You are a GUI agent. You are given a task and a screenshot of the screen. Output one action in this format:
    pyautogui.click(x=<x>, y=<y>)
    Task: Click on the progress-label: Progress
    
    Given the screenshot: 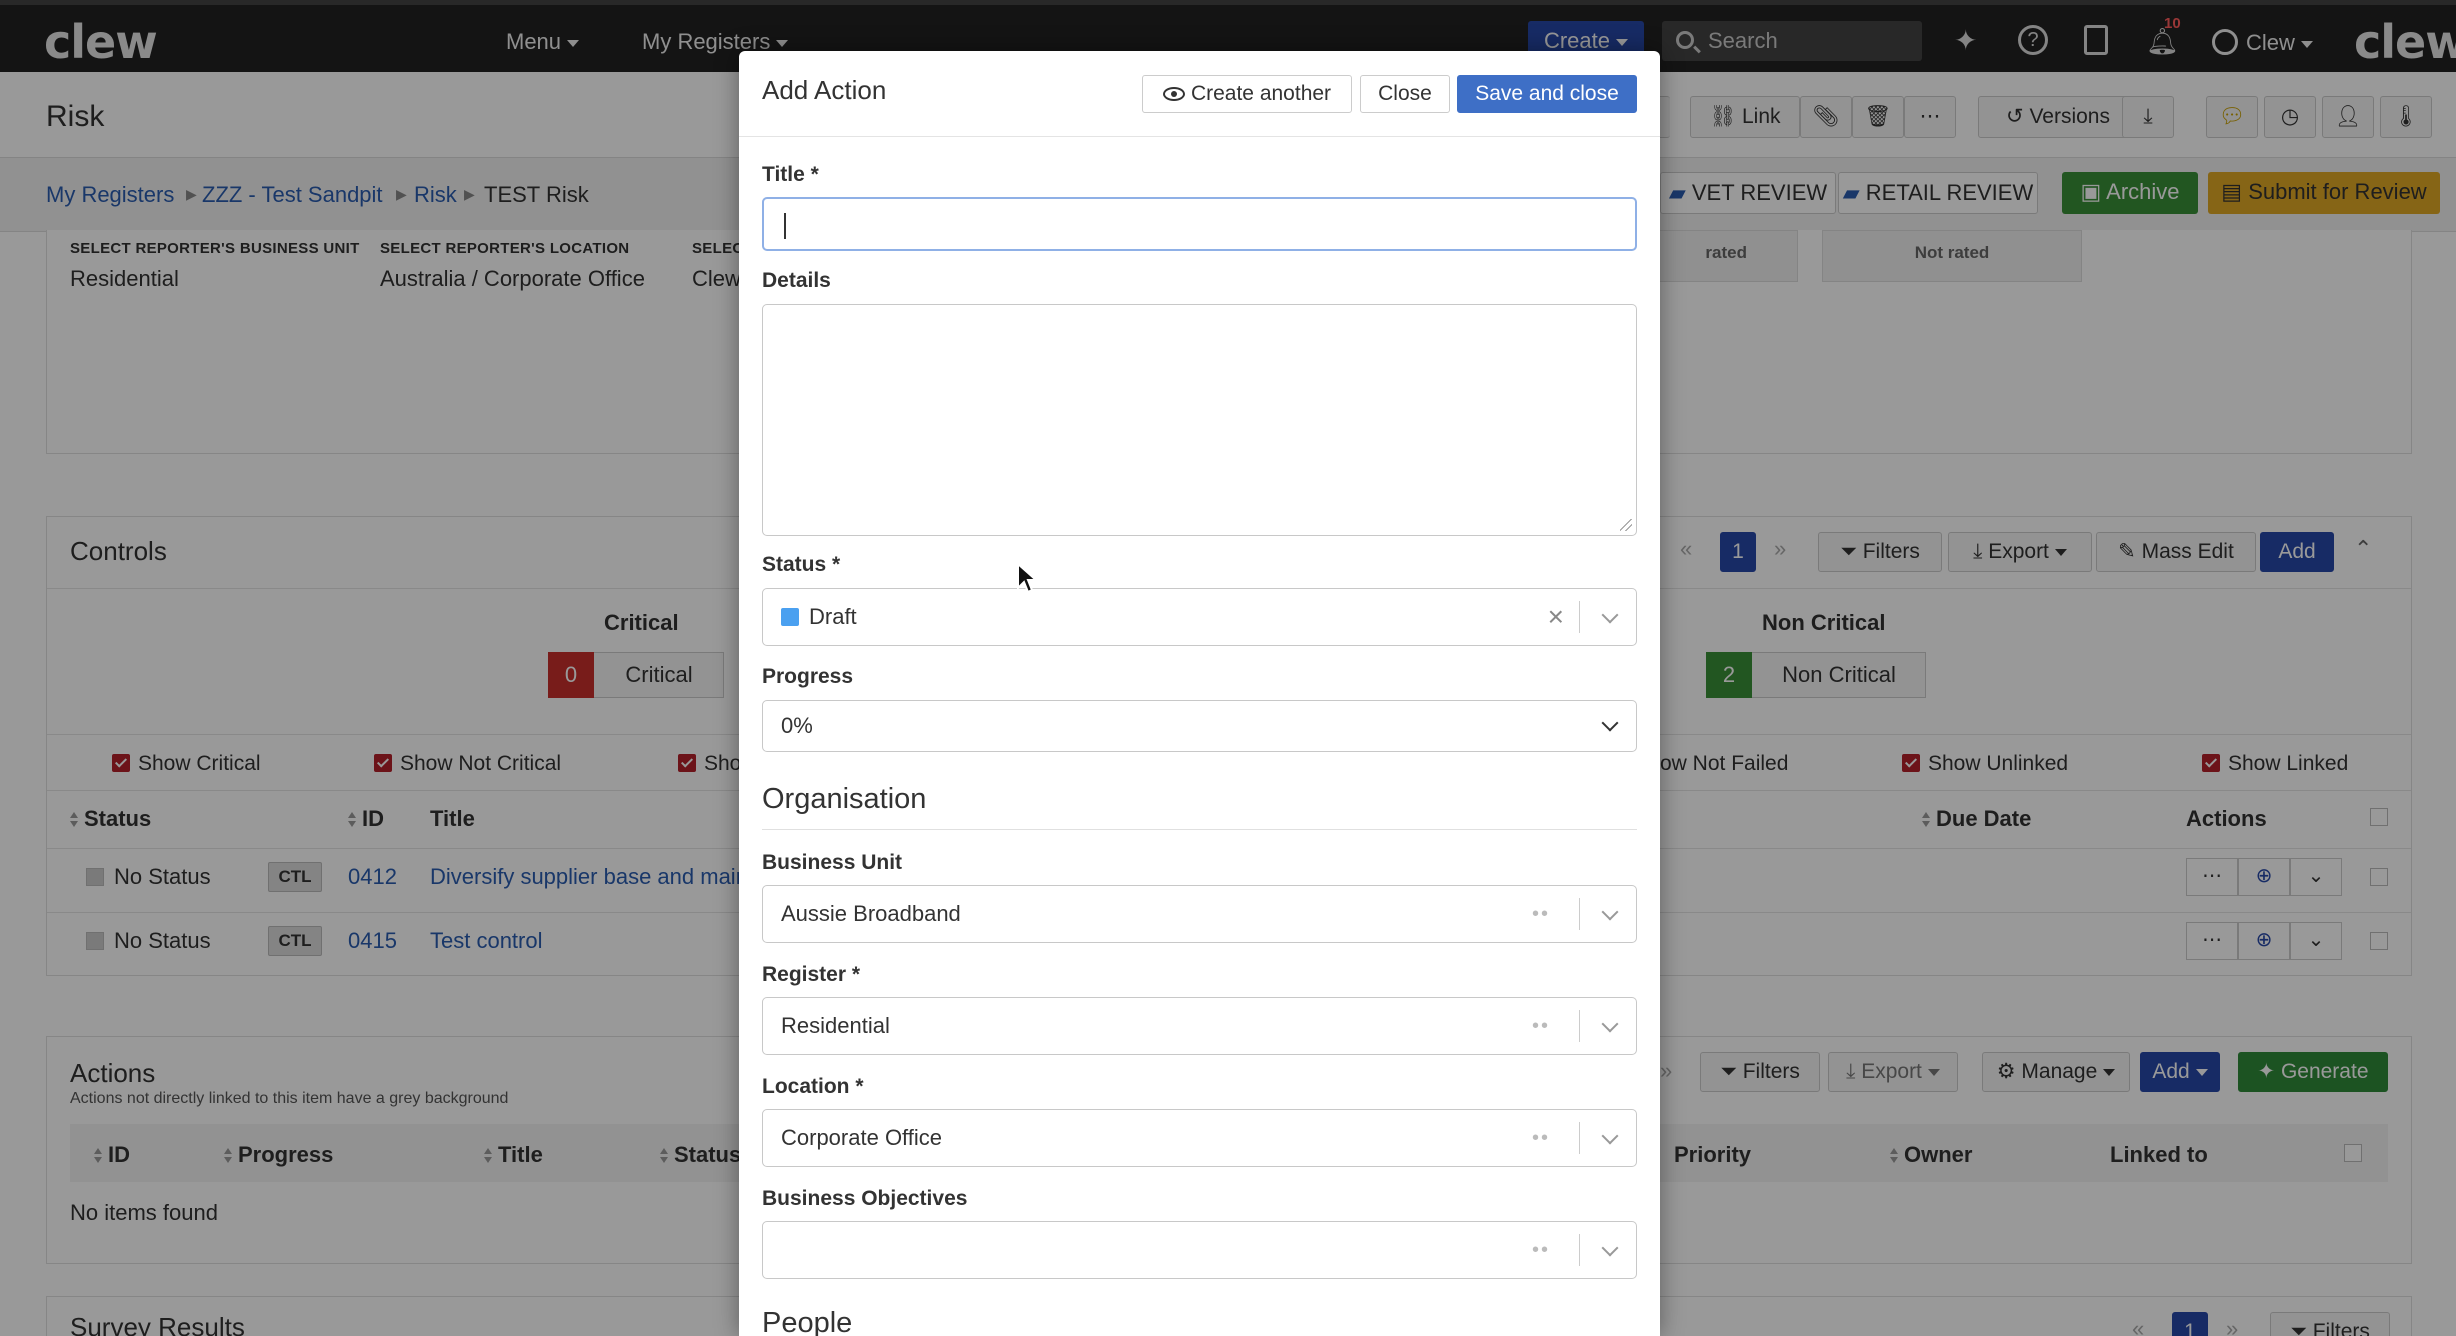 What is the action you would take?
    pyautogui.click(x=808, y=676)
    